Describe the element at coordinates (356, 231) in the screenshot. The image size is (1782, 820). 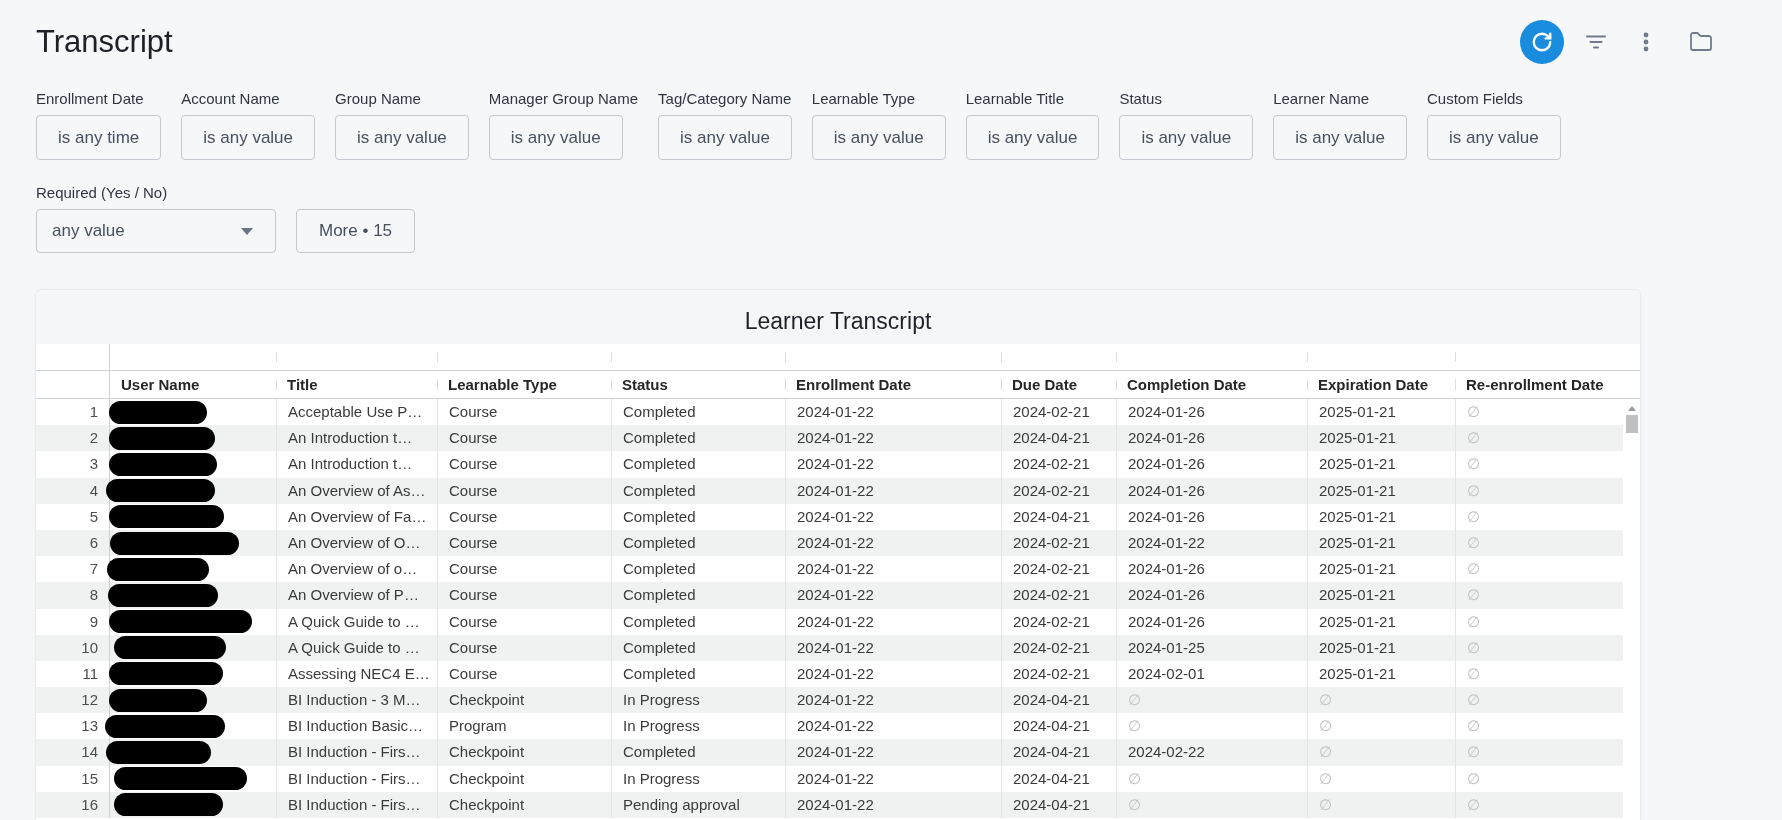
I see `more-filters-button: More • 15` at that location.